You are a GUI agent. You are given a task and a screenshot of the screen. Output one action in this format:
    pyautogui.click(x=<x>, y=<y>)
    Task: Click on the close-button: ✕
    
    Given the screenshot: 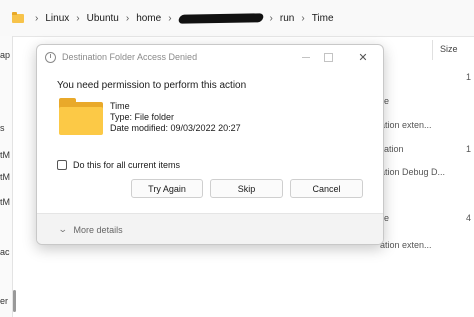 What is the action you would take?
    pyautogui.click(x=363, y=57)
    